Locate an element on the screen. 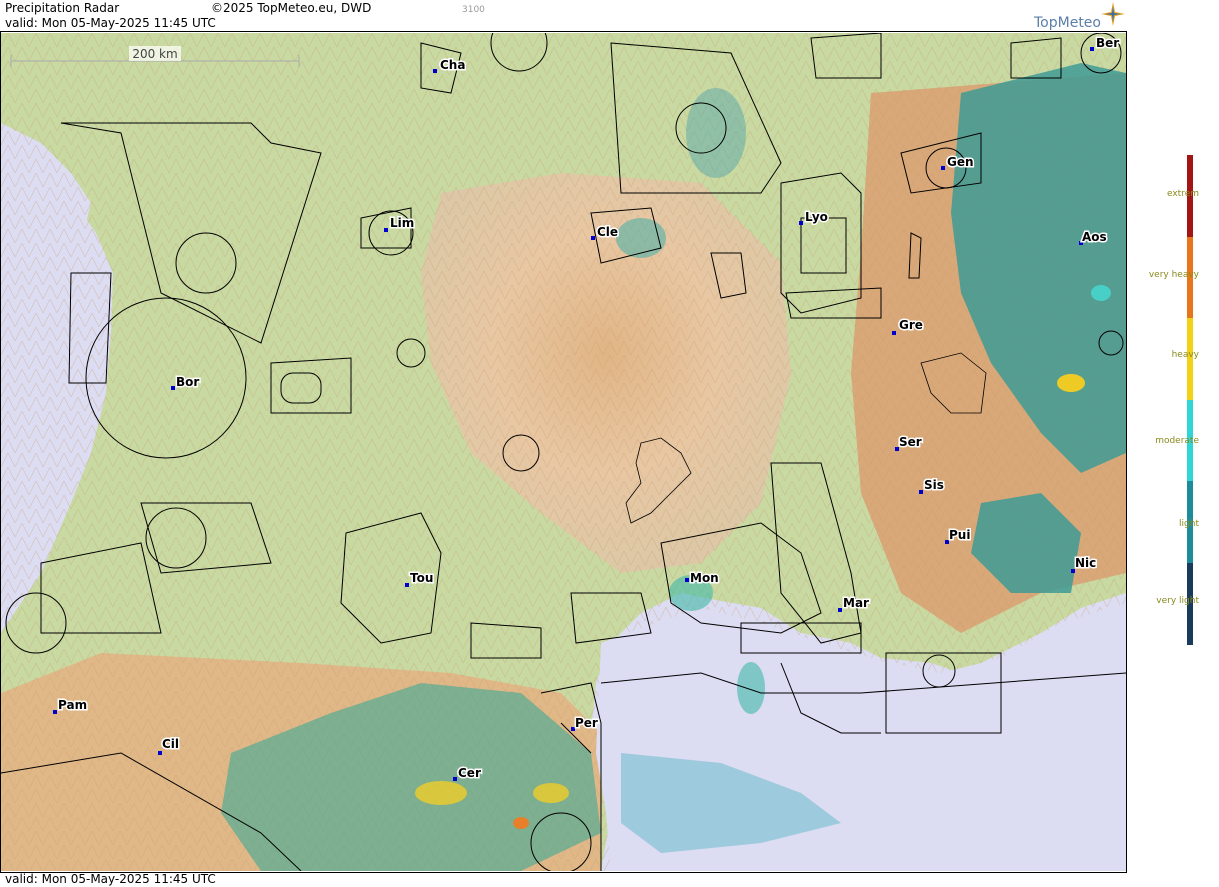 This screenshot has width=1219, height=887. radar-title: Precipitation Radar is located at coordinates (62, 8).